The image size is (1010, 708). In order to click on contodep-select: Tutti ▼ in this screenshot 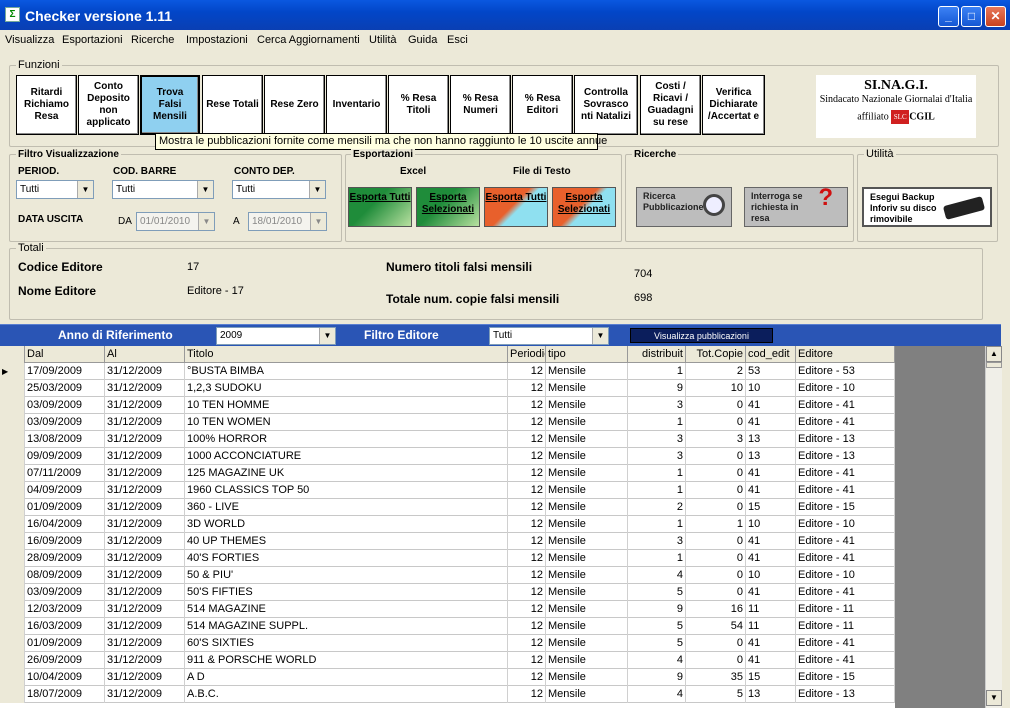, I will do `click(279, 189)`.